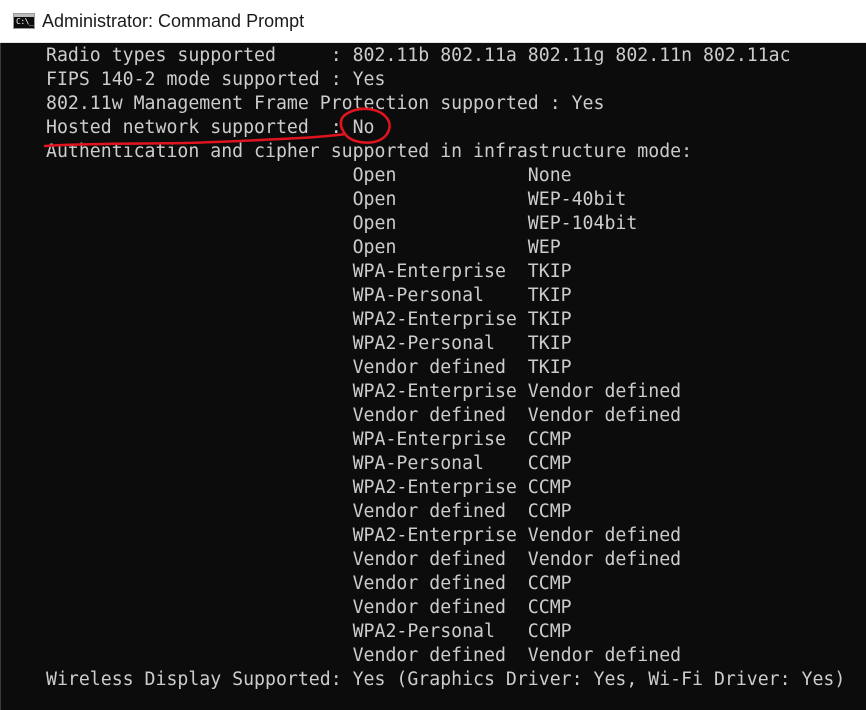  I want to click on auth-cipher-row: WPA2-Personal TKIP, so click(309, 343).